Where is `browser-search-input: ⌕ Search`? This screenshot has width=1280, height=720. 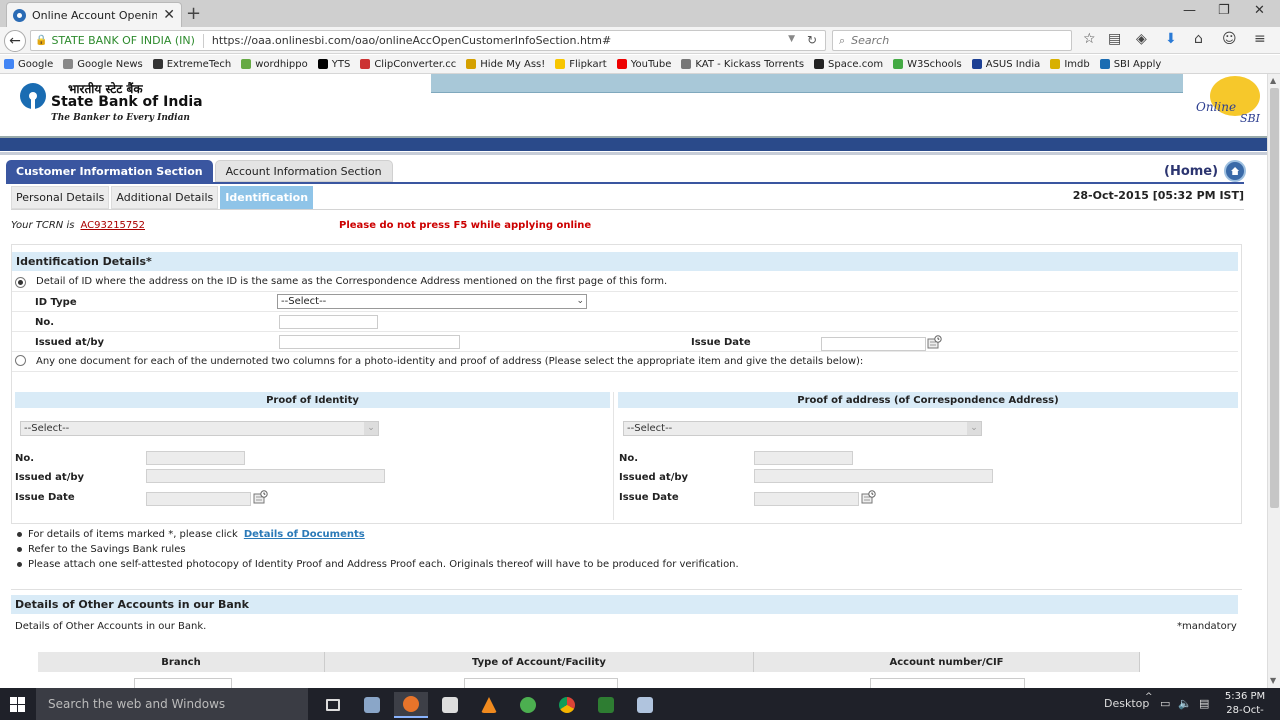 browser-search-input: ⌕ Search is located at coordinates (952, 40).